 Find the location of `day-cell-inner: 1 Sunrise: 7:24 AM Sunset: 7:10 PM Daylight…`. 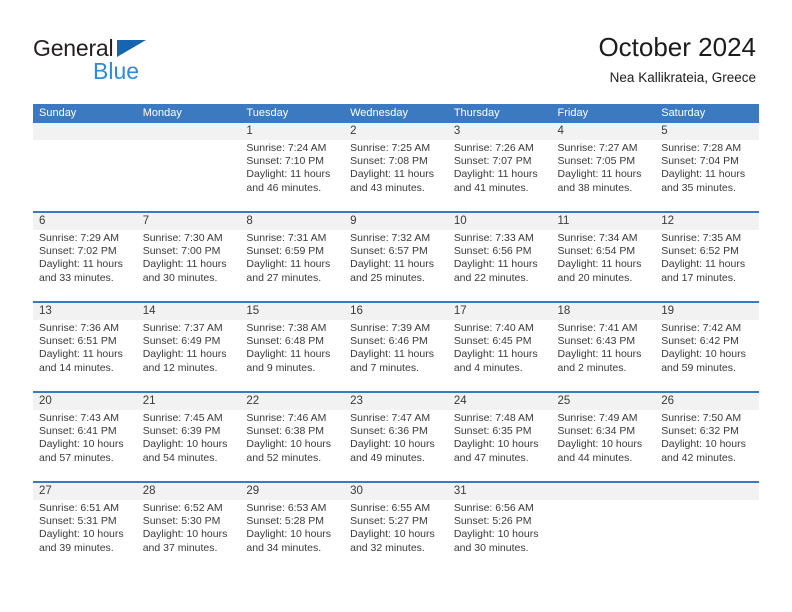

day-cell-inner: 1 Sunrise: 7:24 AM Sunset: 7:10 PM Daylight… is located at coordinates (292, 167).